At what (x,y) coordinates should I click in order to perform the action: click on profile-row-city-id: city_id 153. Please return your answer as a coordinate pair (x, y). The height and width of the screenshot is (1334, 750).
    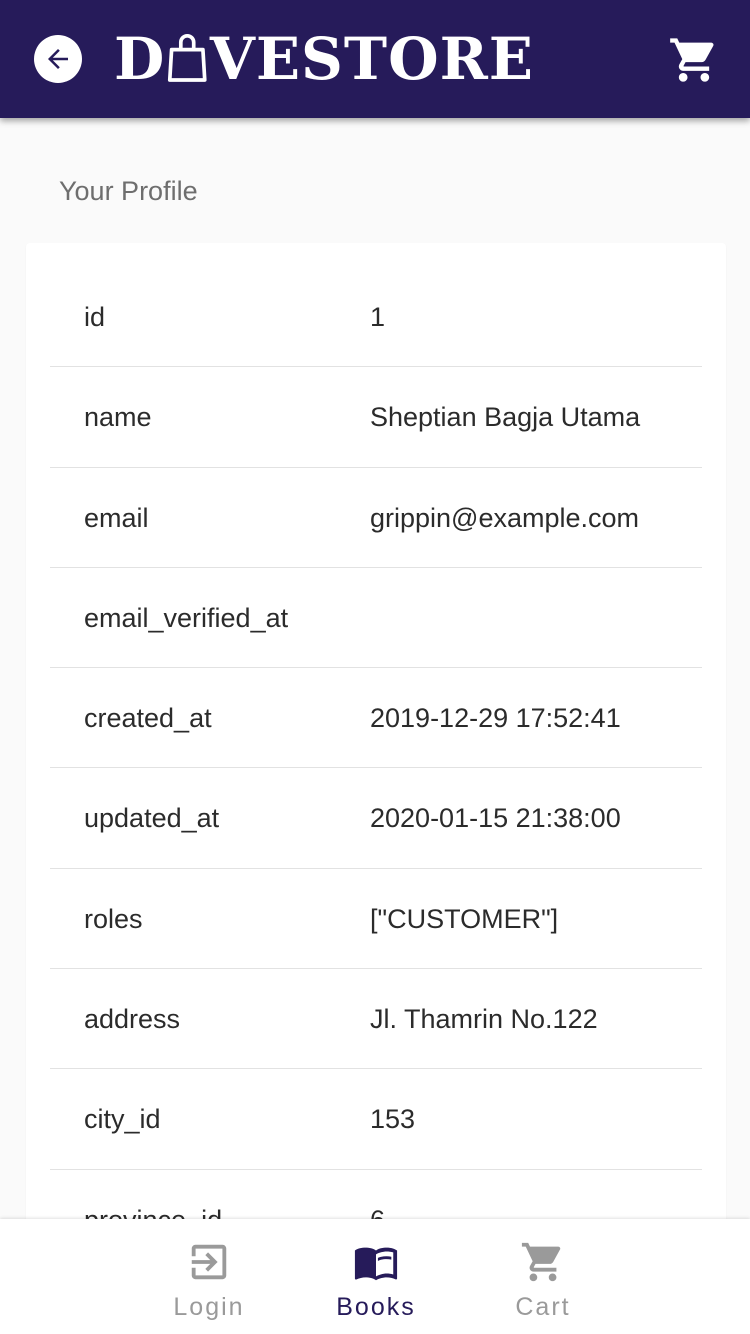
    Looking at the image, I should click on (376, 1119).